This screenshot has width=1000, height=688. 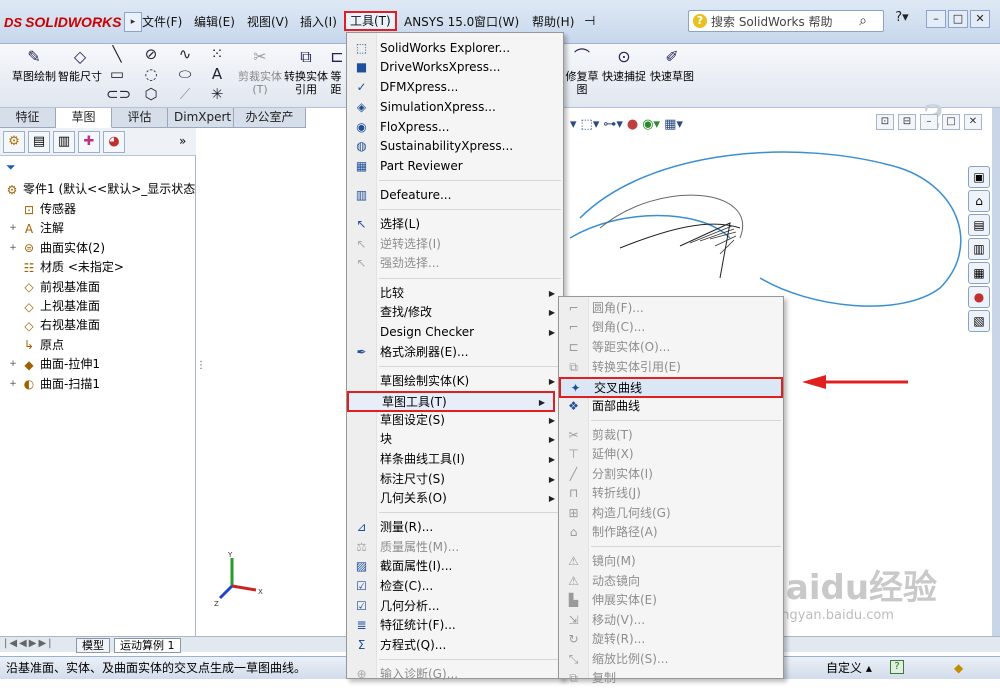 I want to click on close-icon: ✕, so click(x=980, y=19).